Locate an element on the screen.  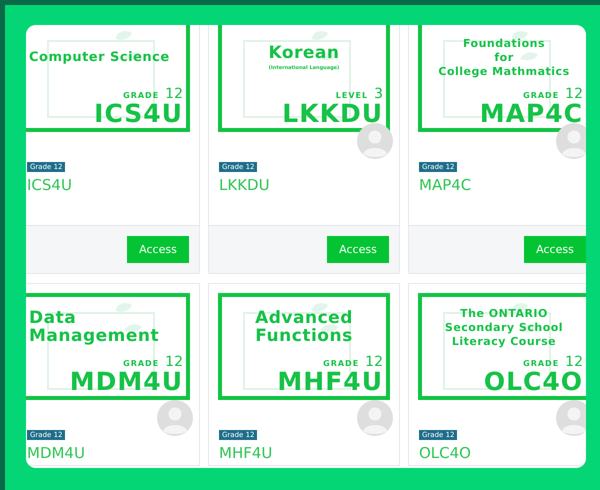
course-name-link: LKKDU is located at coordinates (244, 185).